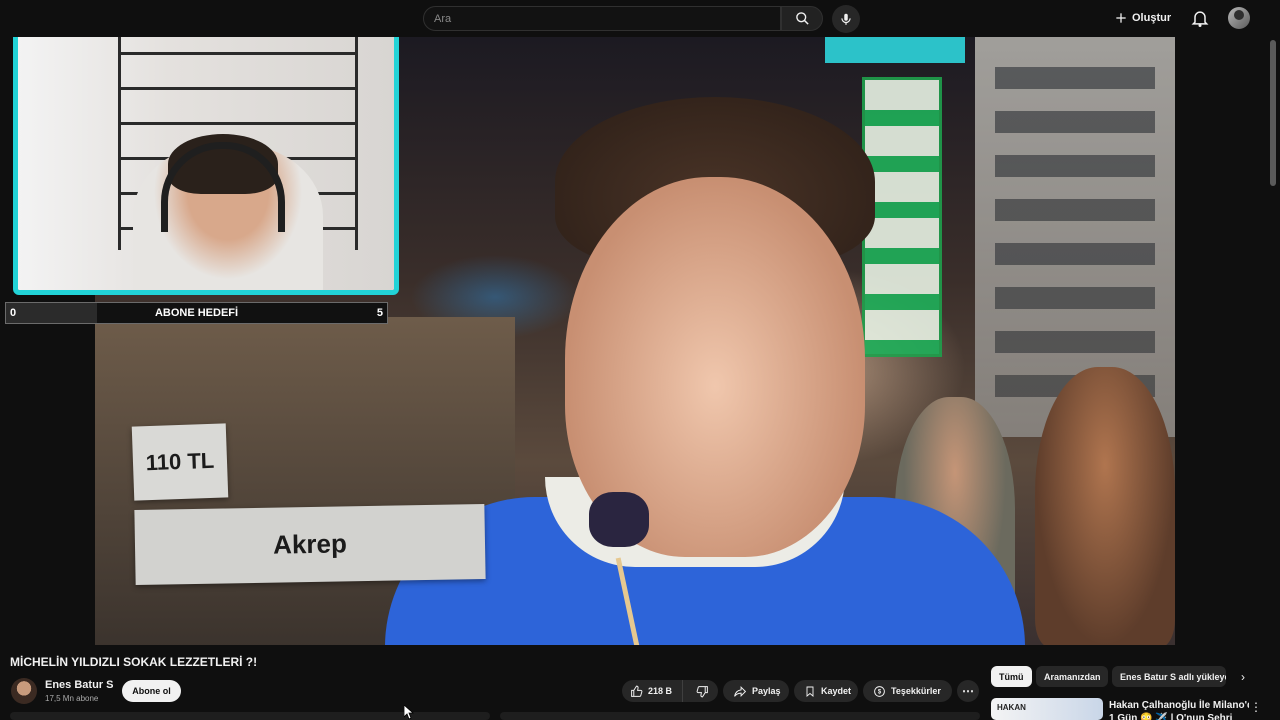 The width and height of the screenshot is (1280, 720). I want to click on item-caption-text: Akrep, so click(310, 544).